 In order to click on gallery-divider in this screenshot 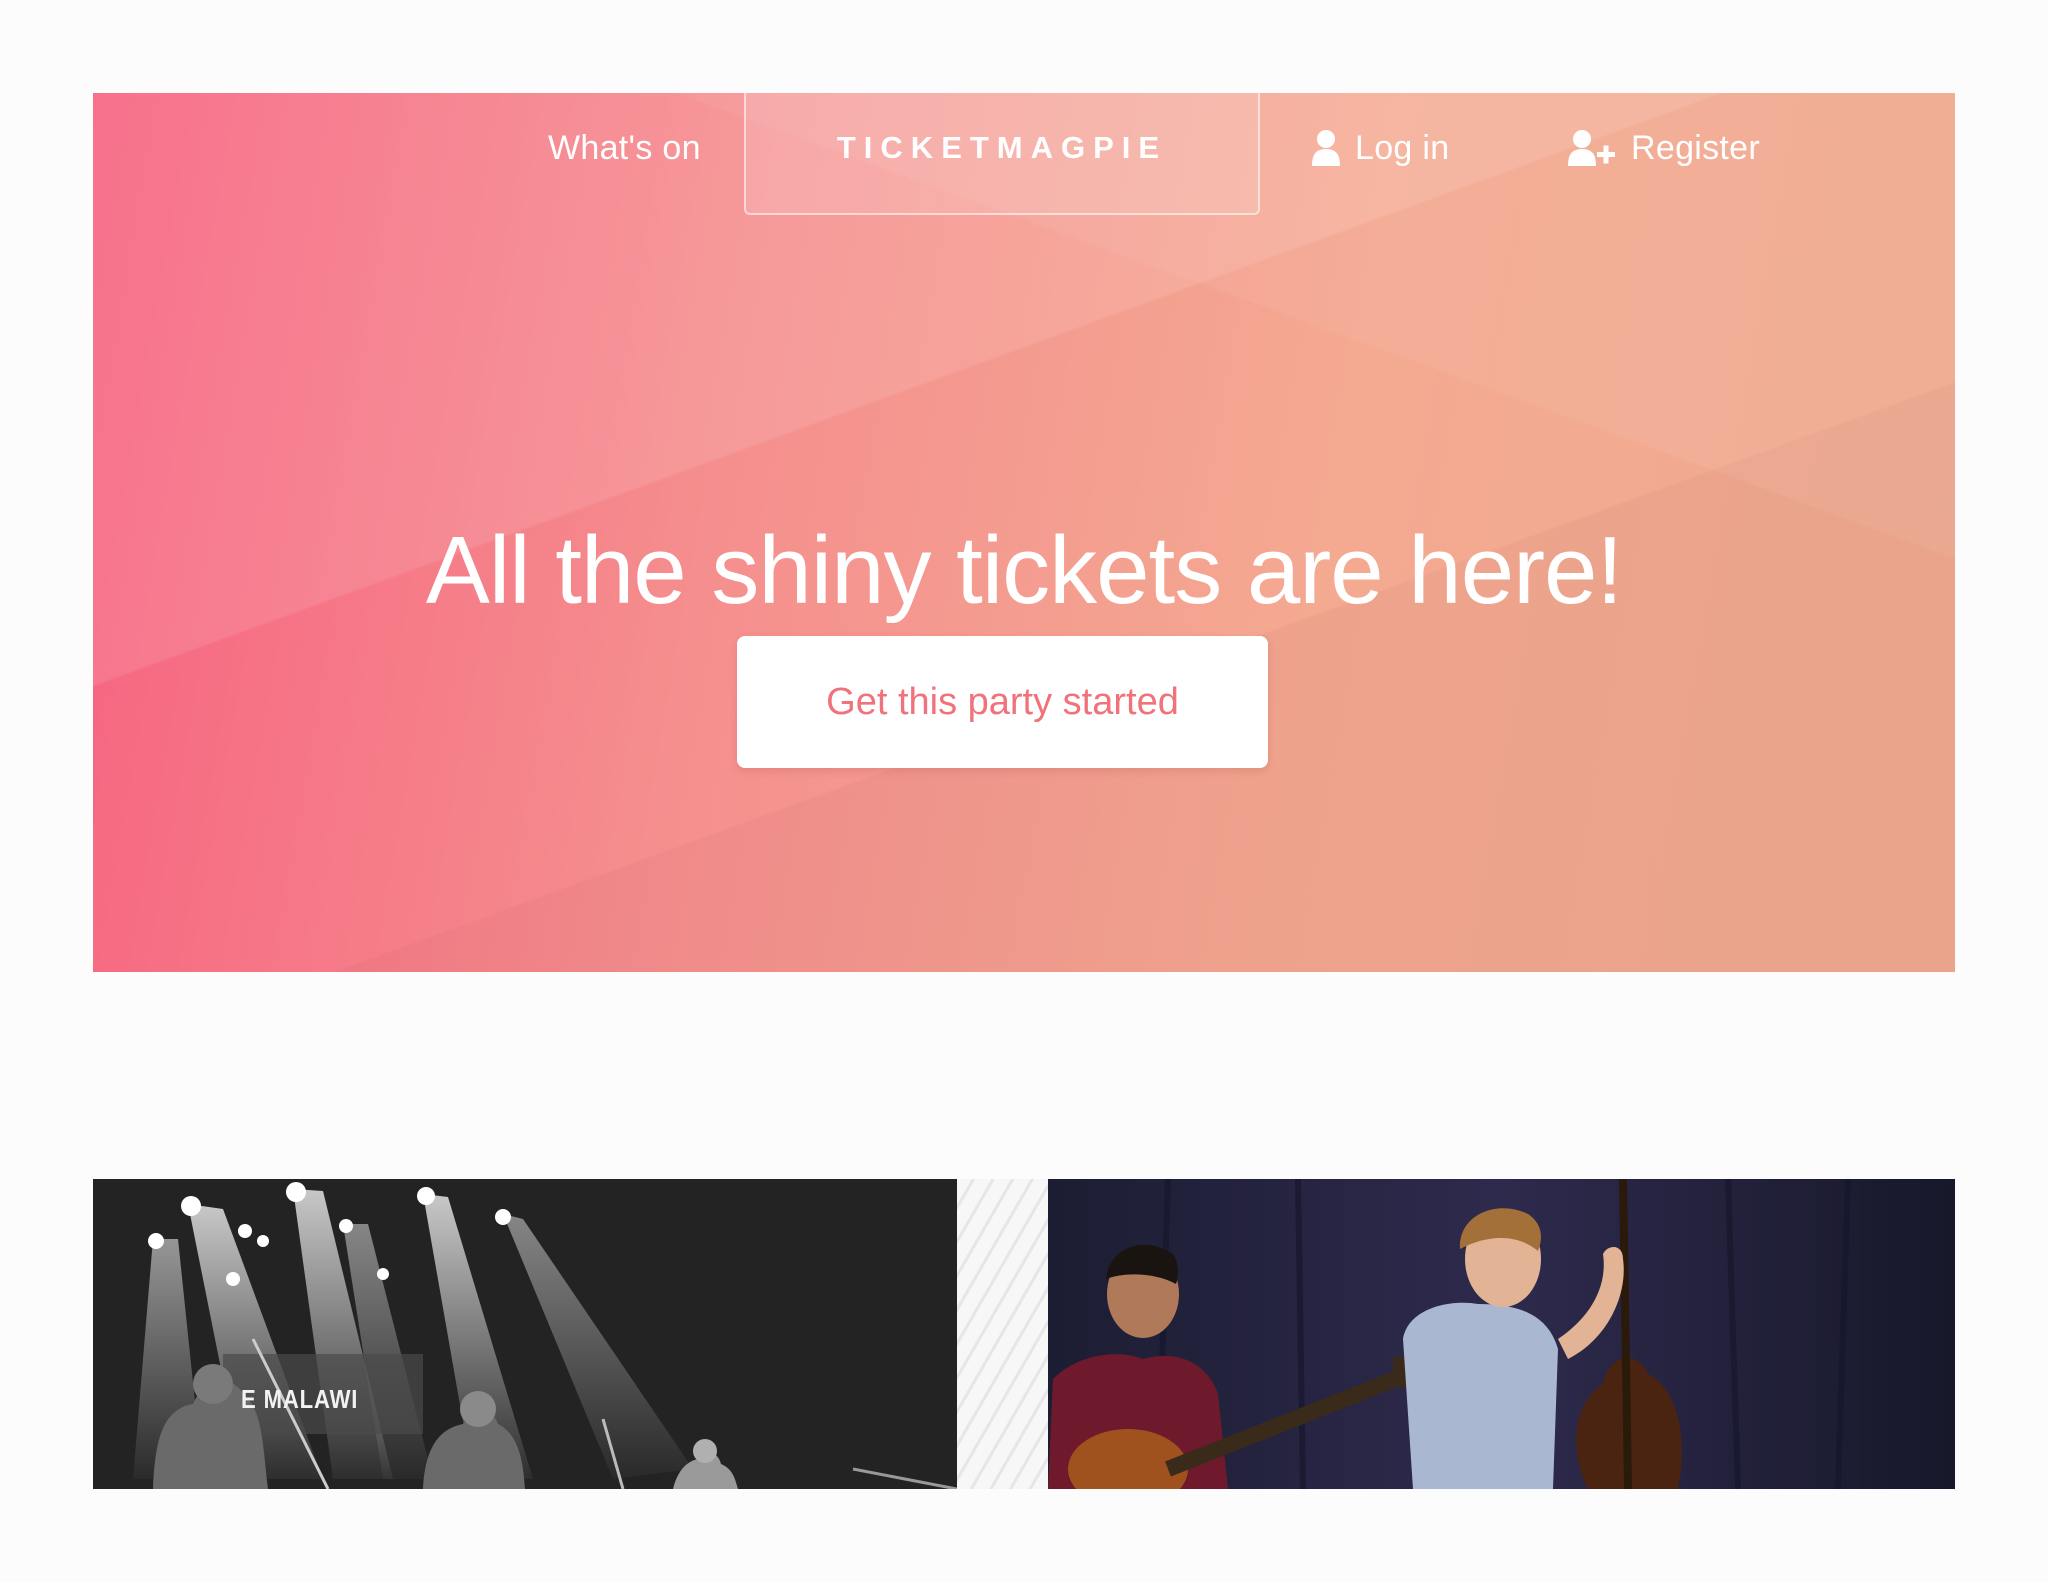, I will do `click(1002, 1334)`.